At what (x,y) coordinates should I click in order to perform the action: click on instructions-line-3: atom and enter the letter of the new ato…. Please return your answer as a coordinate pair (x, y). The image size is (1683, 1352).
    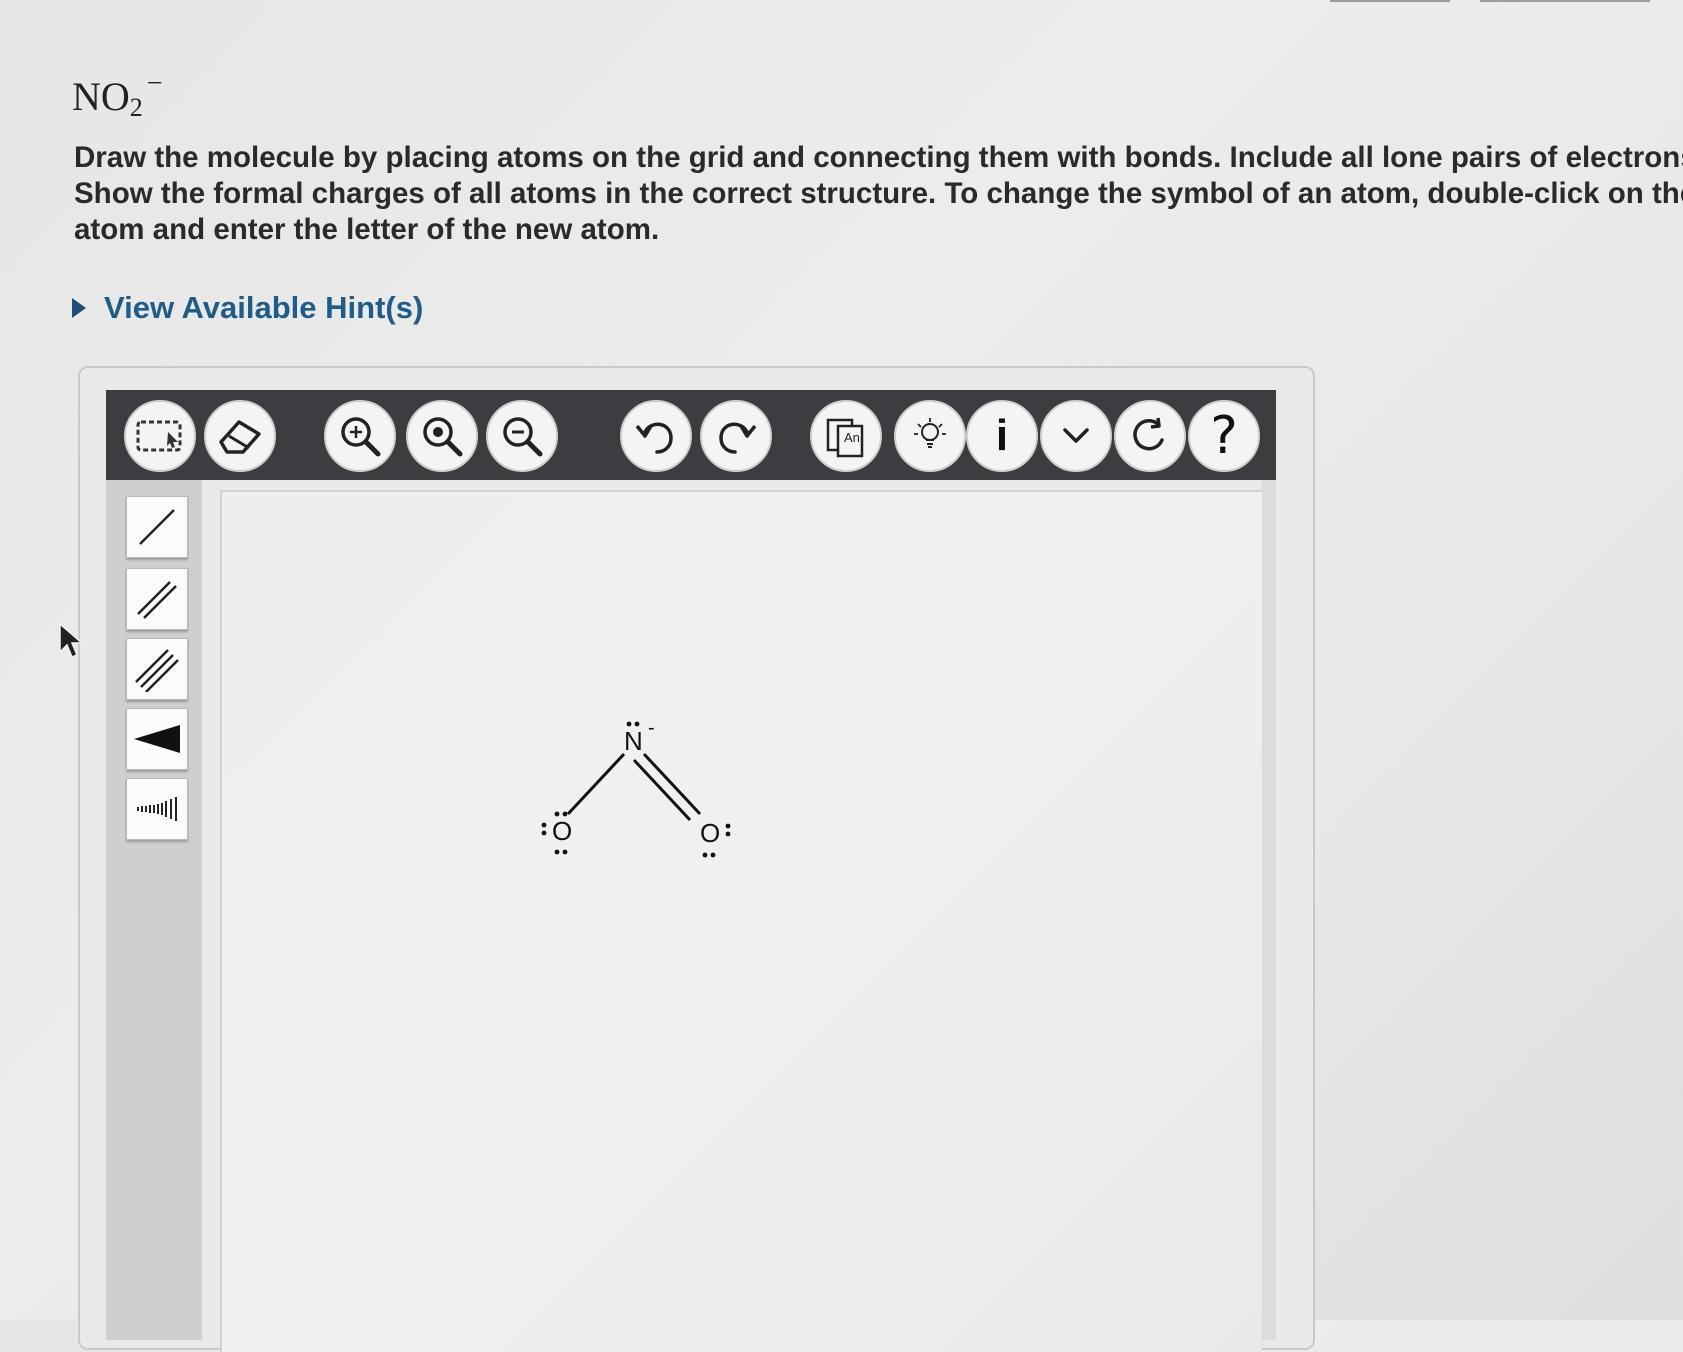
    Looking at the image, I should click on (367, 229).